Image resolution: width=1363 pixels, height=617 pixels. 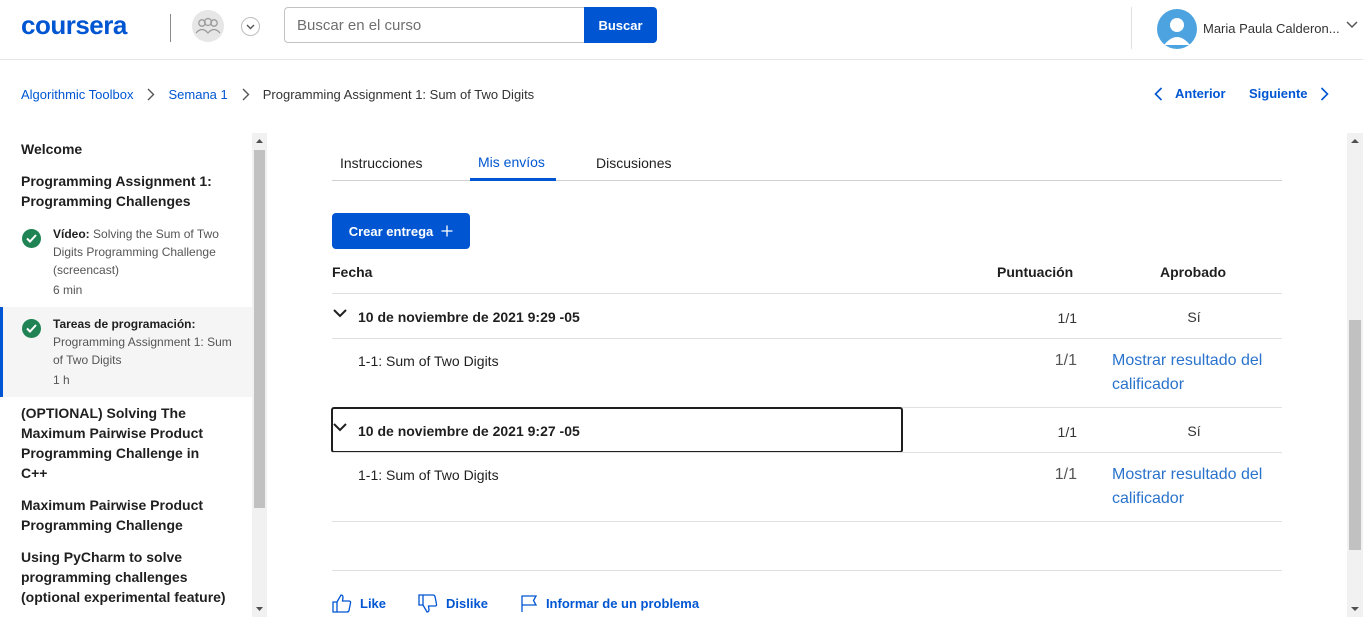 What do you see at coordinates (447, 231) in the screenshot?
I see `plus-icon` at bounding box center [447, 231].